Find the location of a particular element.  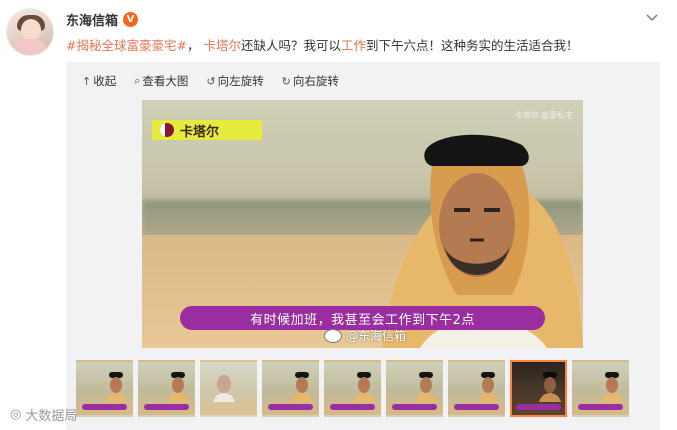

location-link: 卡塔尔 is located at coordinates (222, 45).